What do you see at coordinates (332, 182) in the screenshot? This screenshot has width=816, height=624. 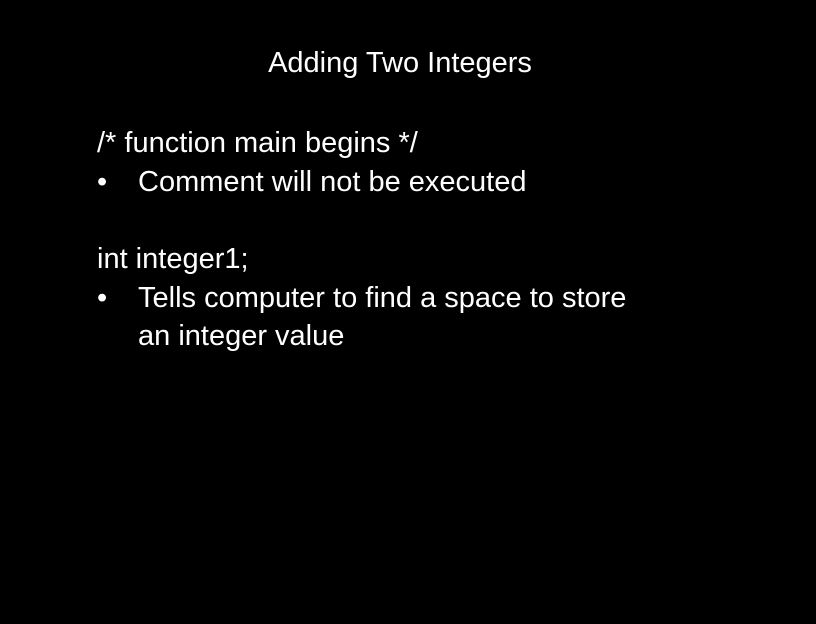 I see `bullet-text-comment: Comment will not be executed` at bounding box center [332, 182].